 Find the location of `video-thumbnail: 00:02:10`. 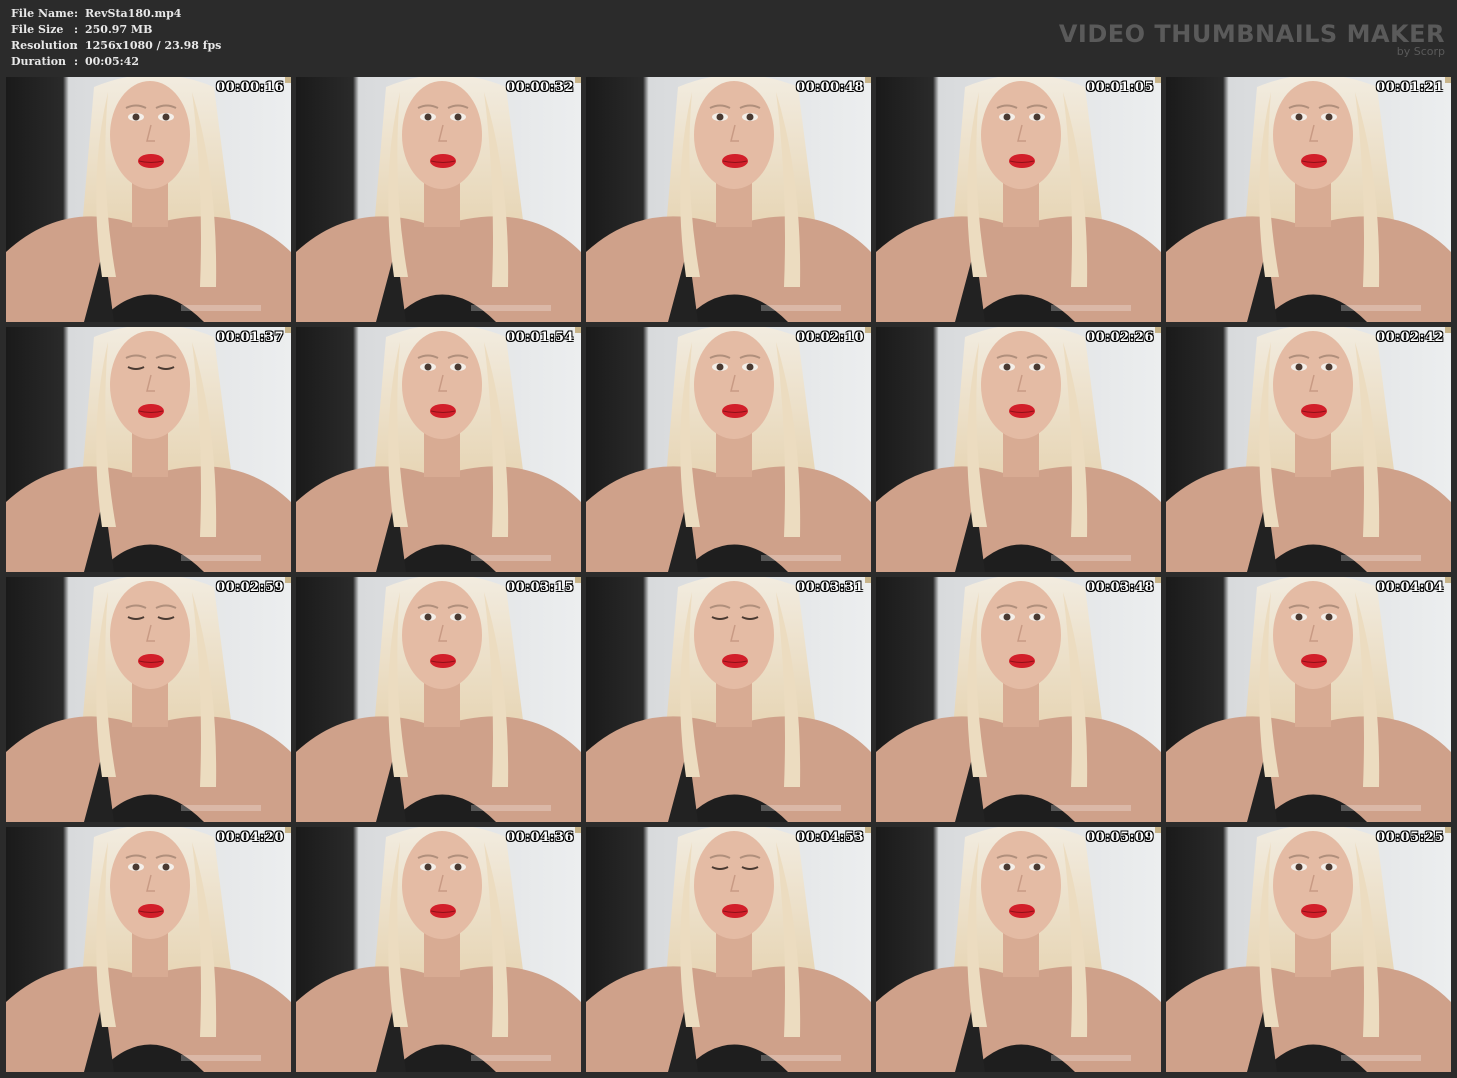

video-thumbnail: 00:02:10 is located at coordinates (728, 449).